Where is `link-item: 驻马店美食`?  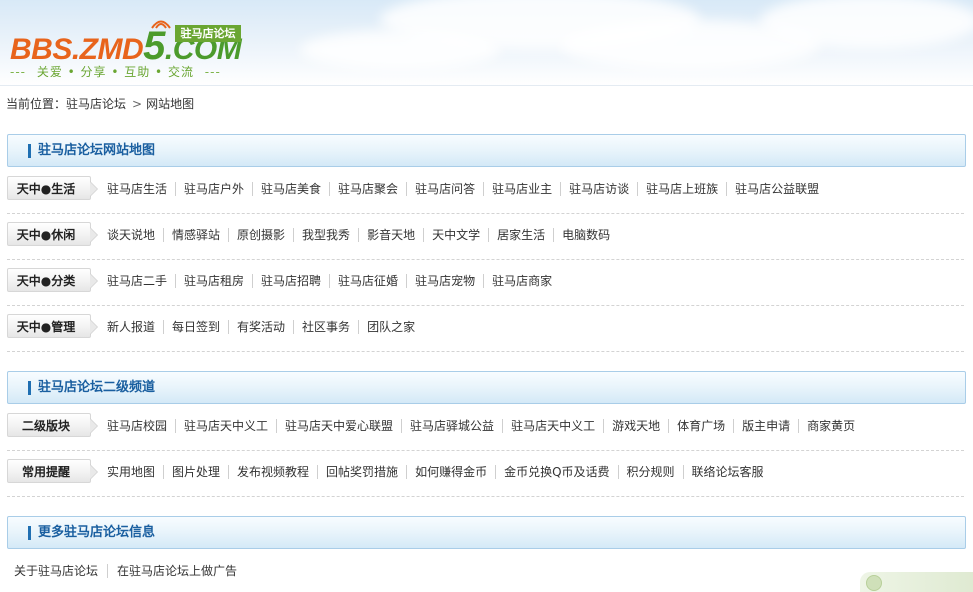
link-item: 驻马店美食 is located at coordinates (290, 189).